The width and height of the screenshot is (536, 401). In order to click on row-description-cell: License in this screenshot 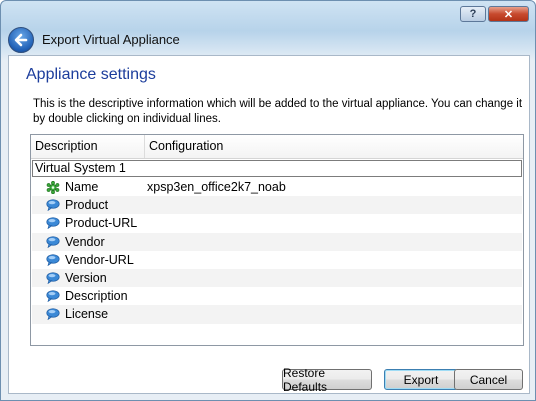, I will do `click(89, 314)`.